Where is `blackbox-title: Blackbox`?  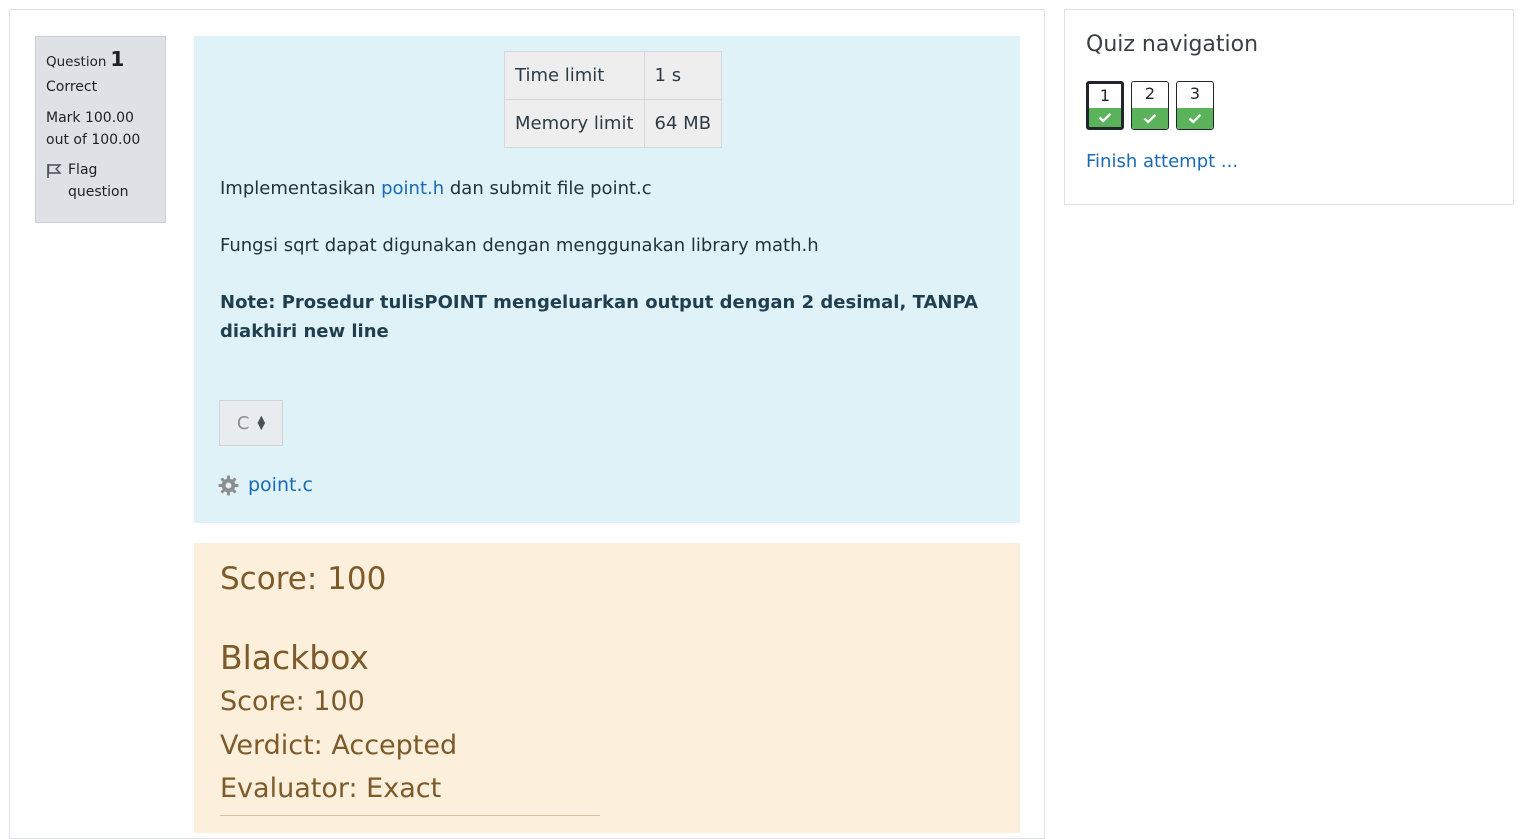 blackbox-title: Blackbox is located at coordinates (294, 657).